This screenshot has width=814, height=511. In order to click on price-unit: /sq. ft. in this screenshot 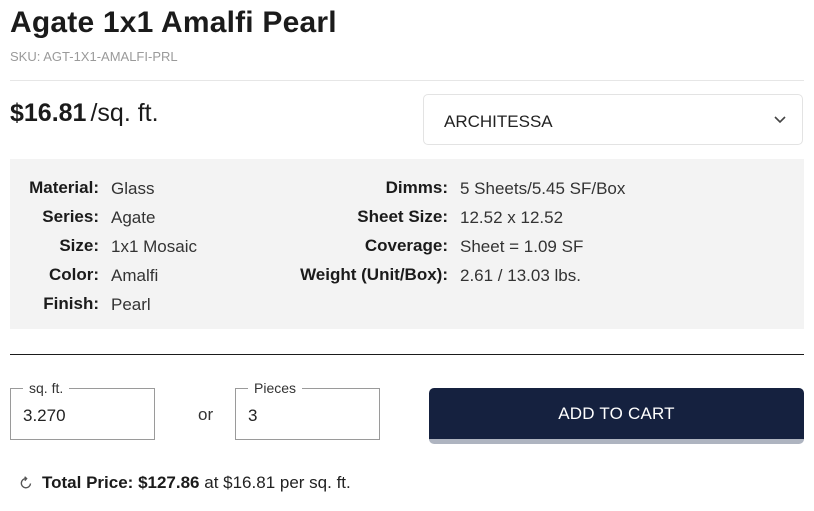, I will do `click(124, 113)`.